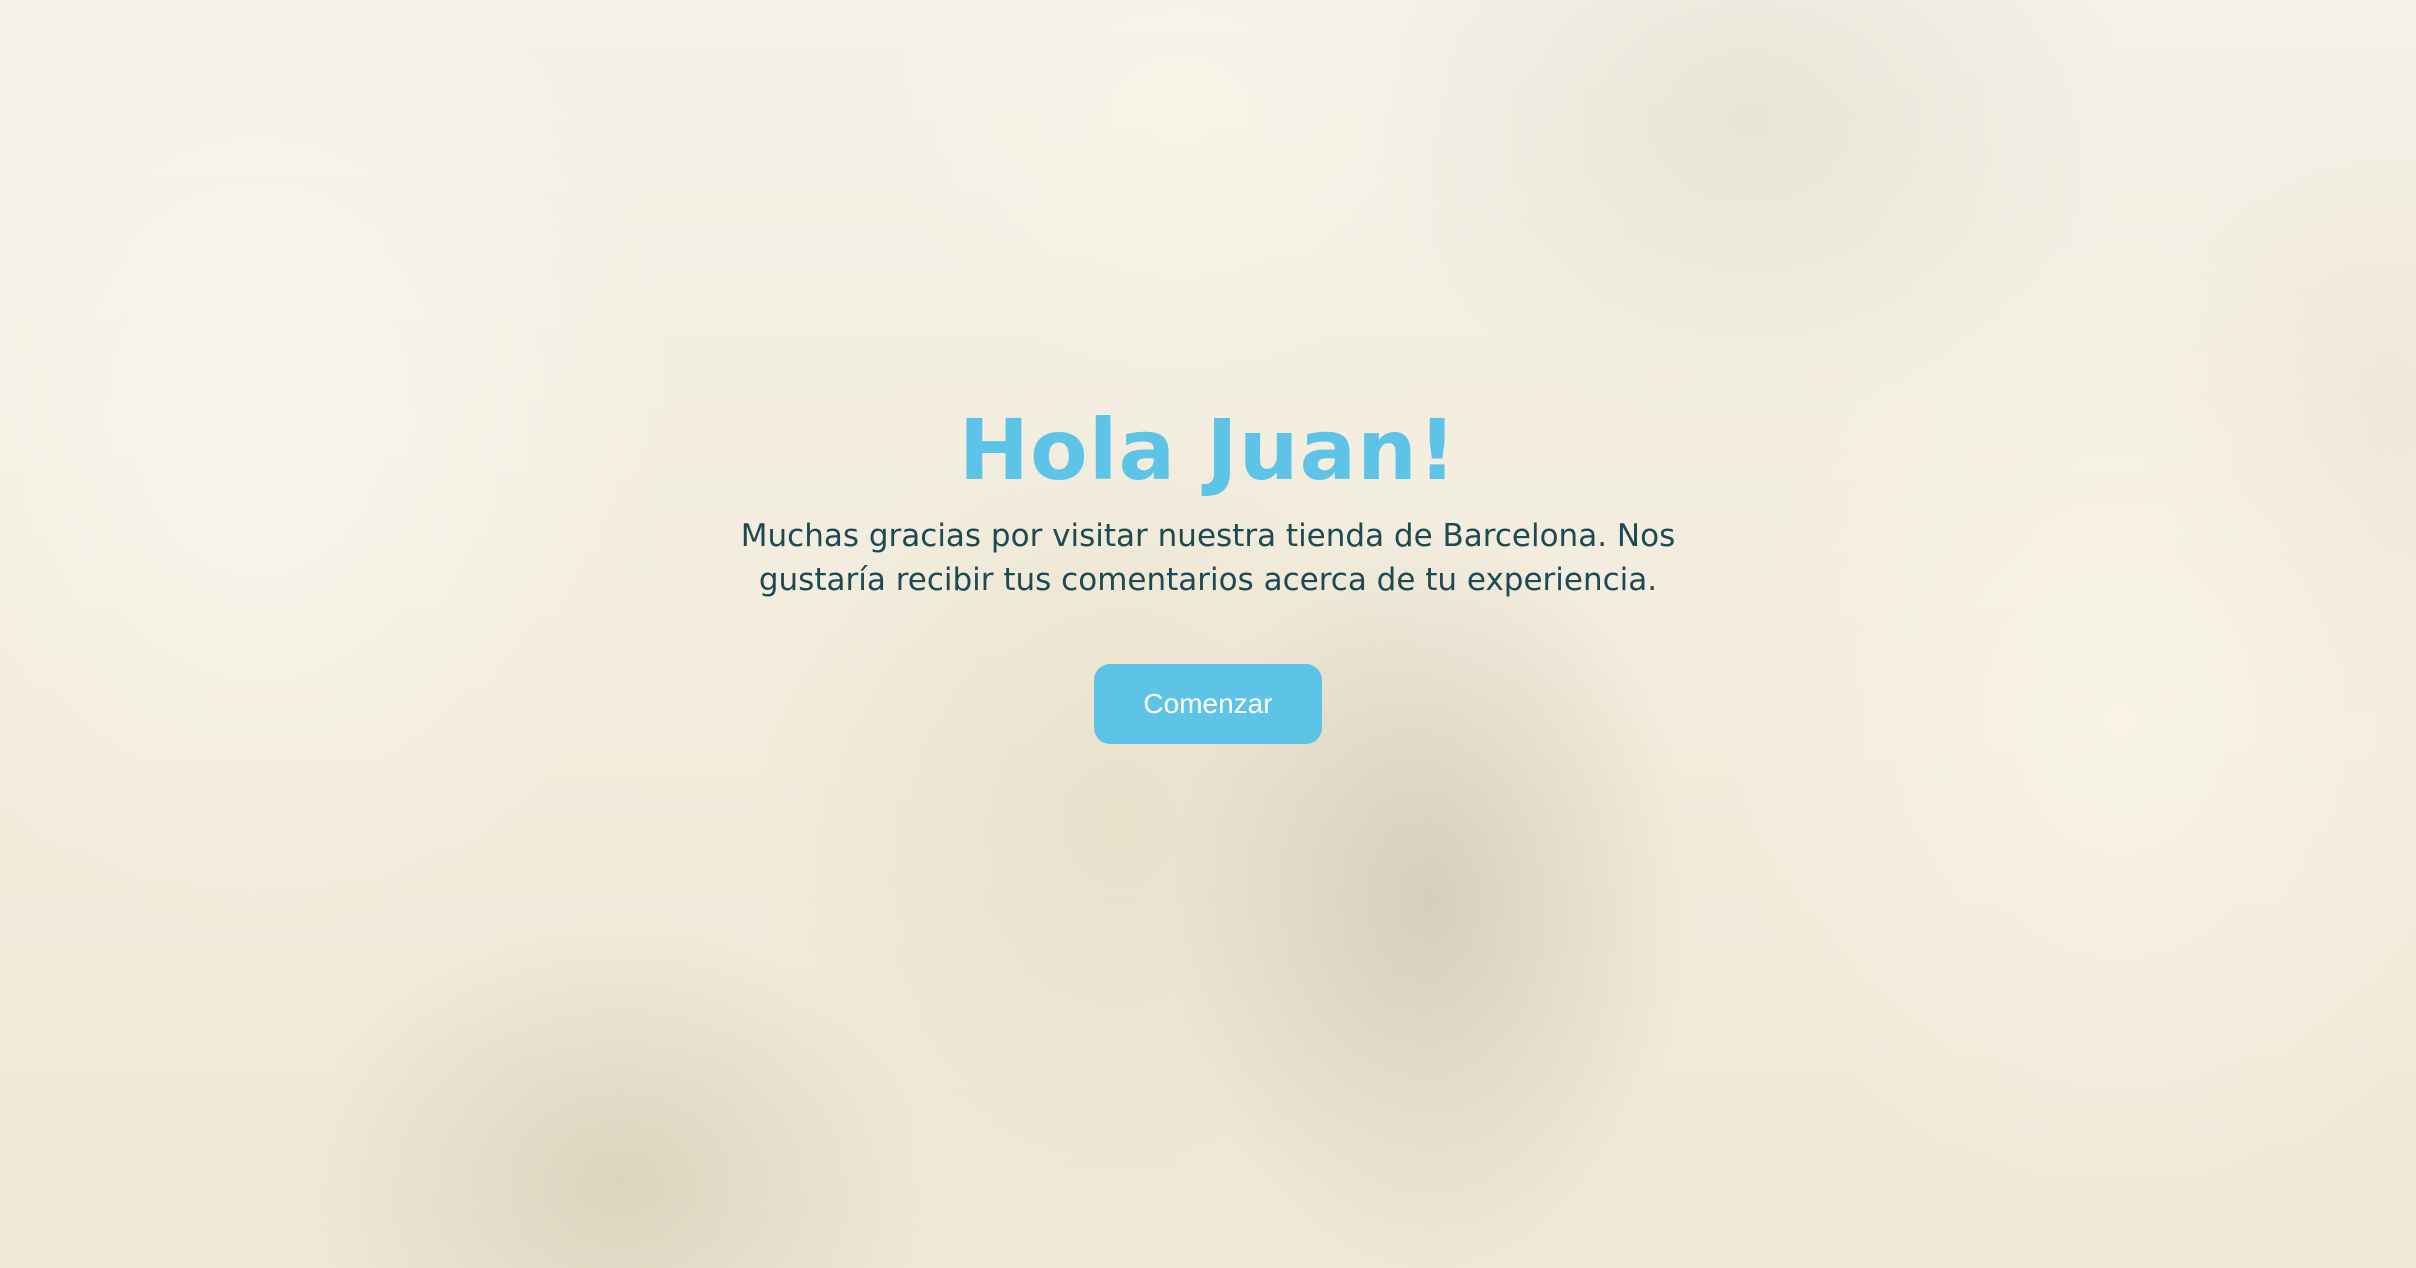 The image size is (2416, 1268). I want to click on start-button: Comenzar, so click(1208, 704).